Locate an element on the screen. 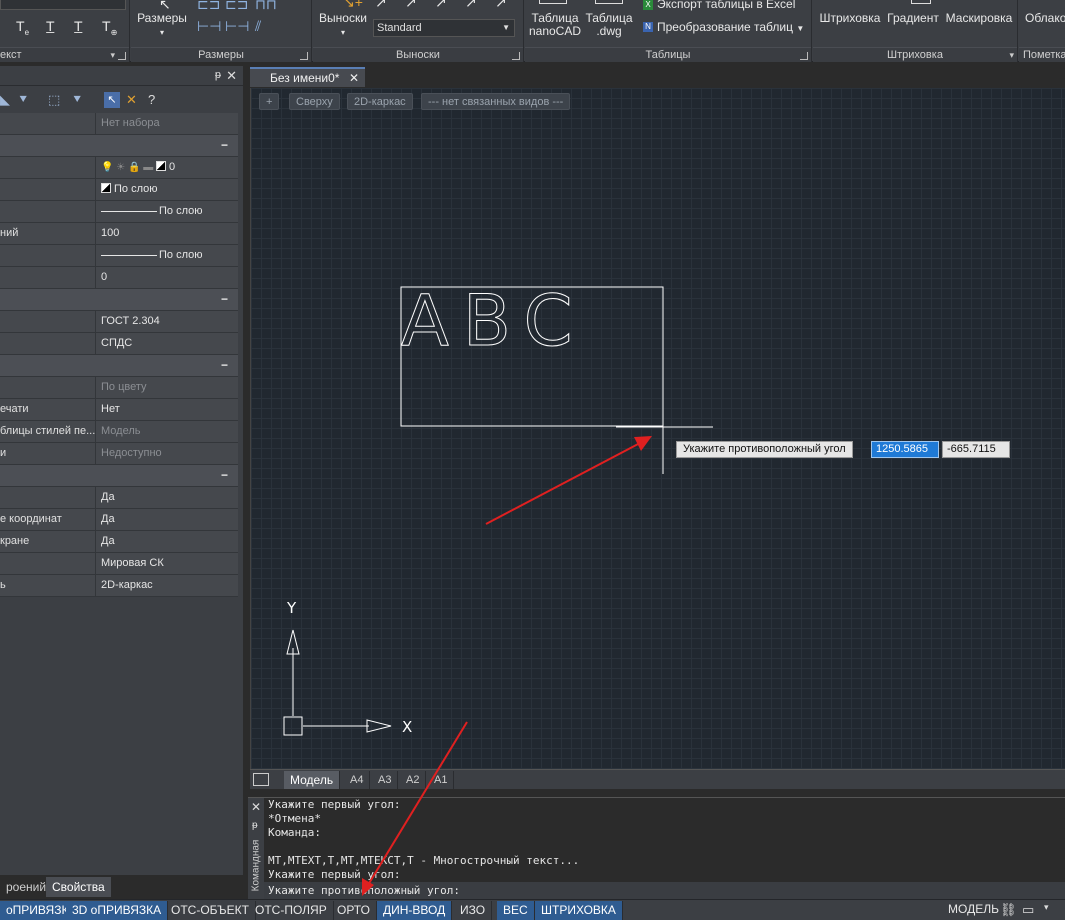 The height and width of the screenshot is (920, 1065). property-row: По цвету is located at coordinates (119, 388).